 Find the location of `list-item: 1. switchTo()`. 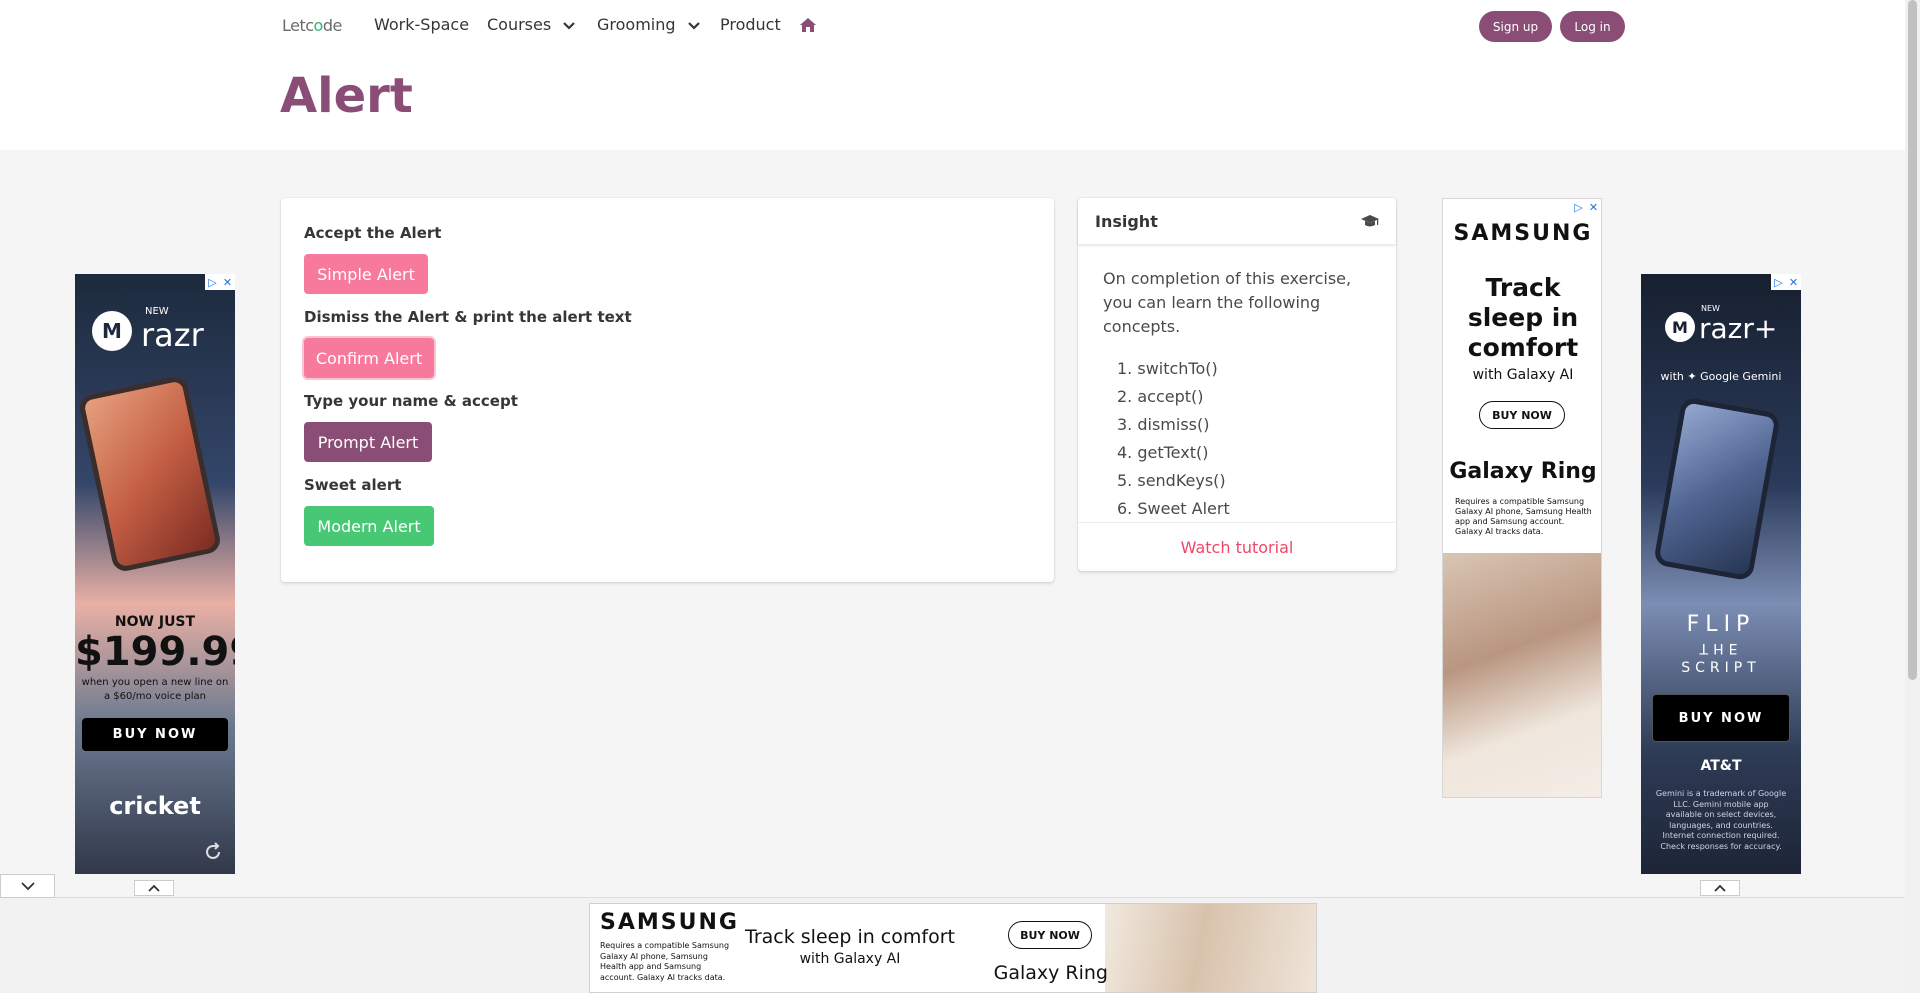

list-item: 1. switchTo() is located at coordinates (1167, 368).